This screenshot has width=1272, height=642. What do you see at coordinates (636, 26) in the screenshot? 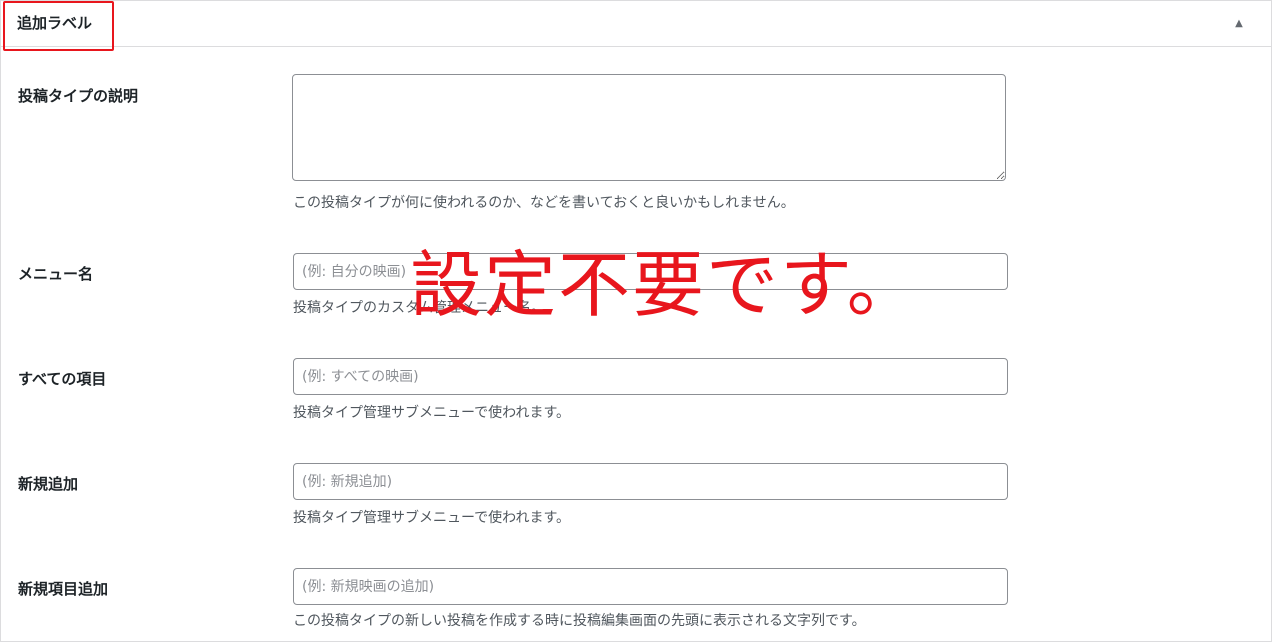
I see `panel-header: 追加ラベル ▲` at bounding box center [636, 26].